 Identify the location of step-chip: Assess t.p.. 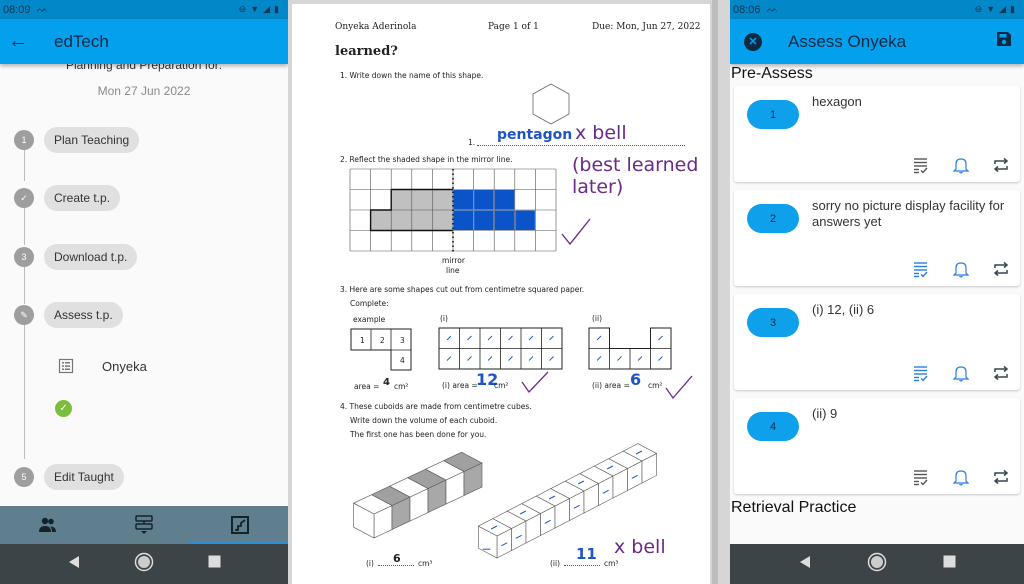
(83, 315).